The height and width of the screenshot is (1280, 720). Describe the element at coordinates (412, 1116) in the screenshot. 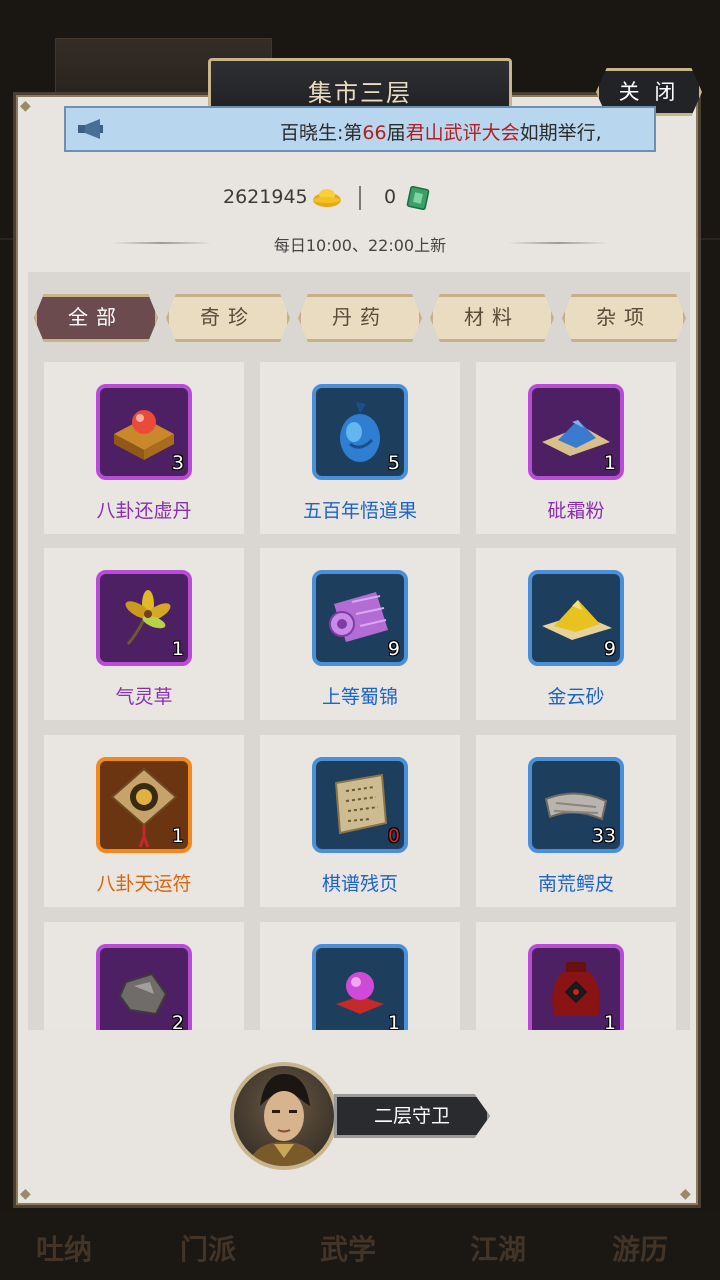

I see `guard-label: 二层守卫` at that location.